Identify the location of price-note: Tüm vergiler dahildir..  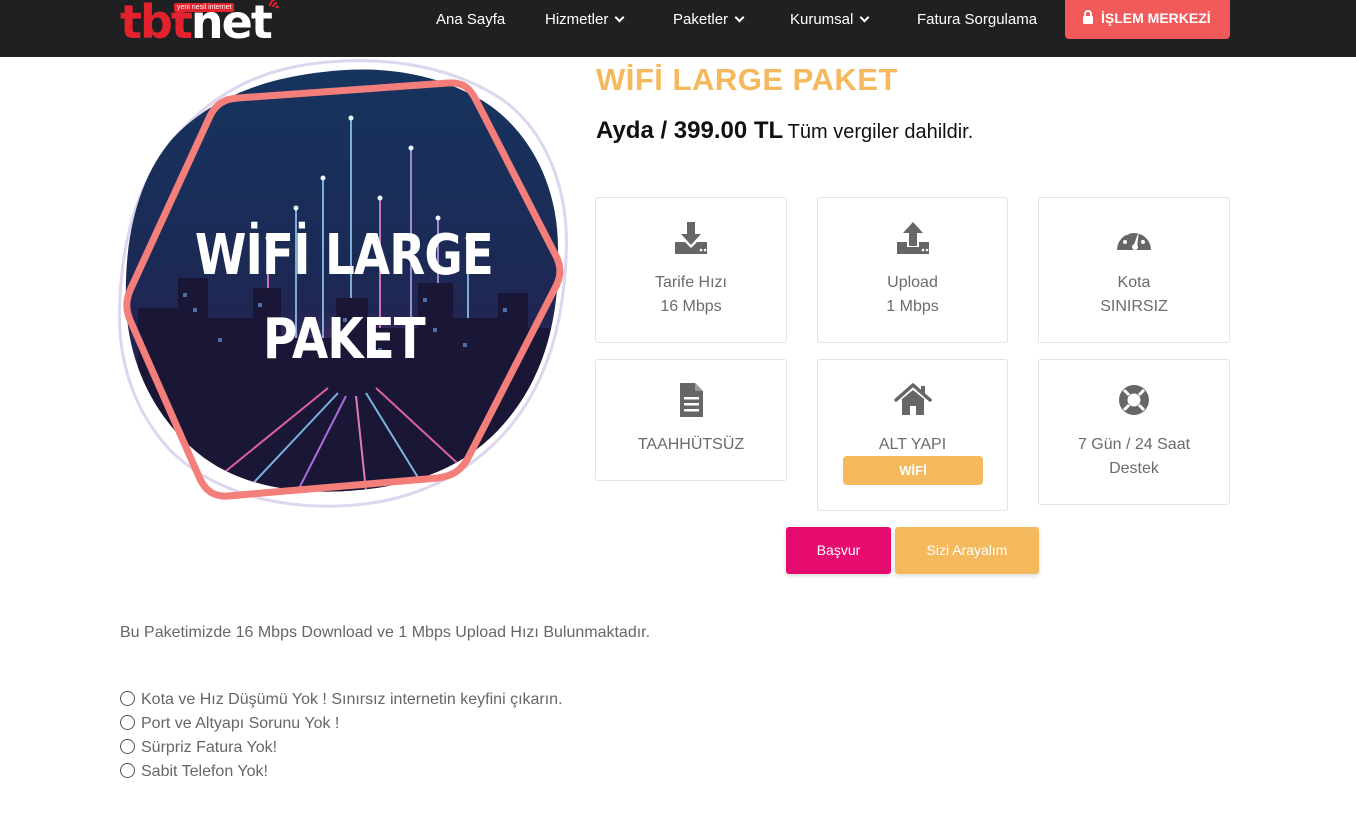
(880, 132).